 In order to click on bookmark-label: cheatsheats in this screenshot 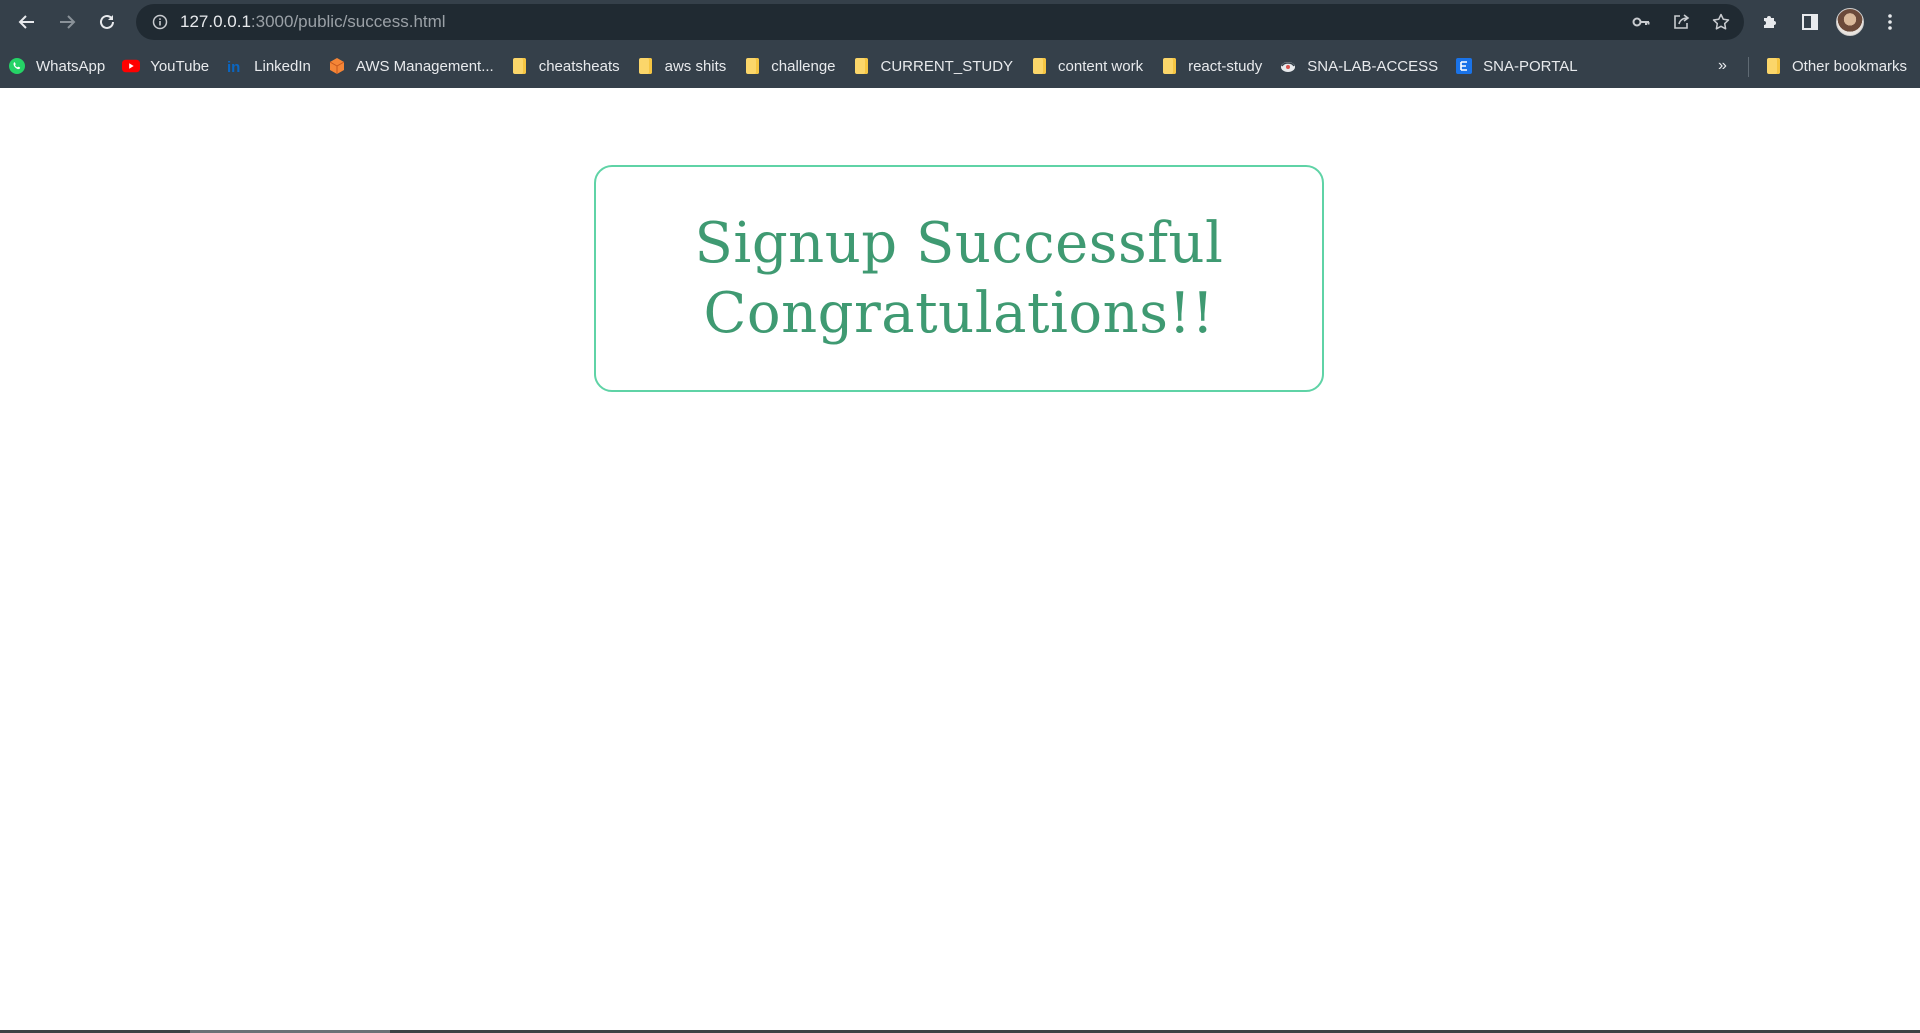, I will do `click(579, 66)`.